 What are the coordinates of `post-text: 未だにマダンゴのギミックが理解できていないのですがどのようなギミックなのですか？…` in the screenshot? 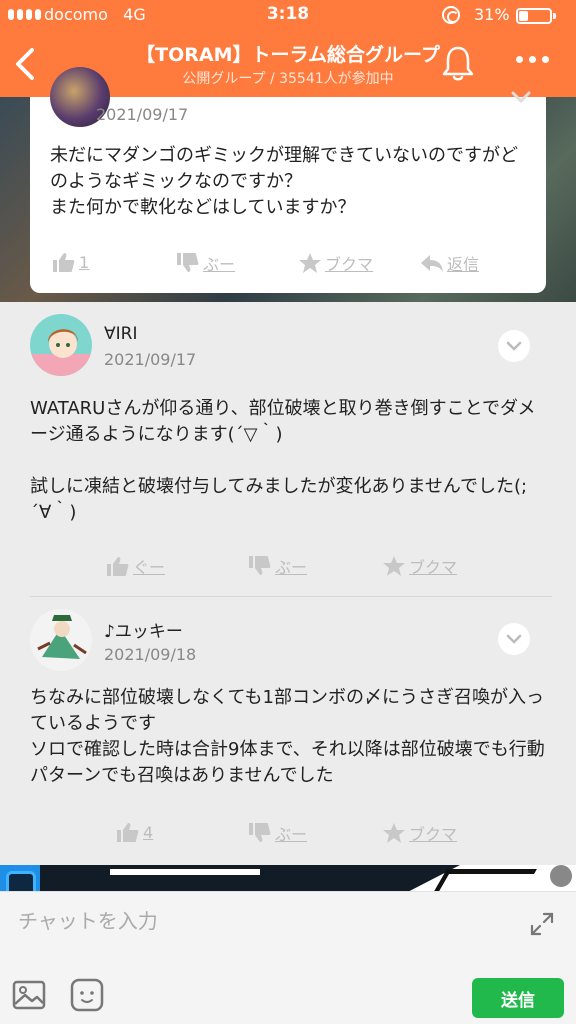 It's located at (284, 181).